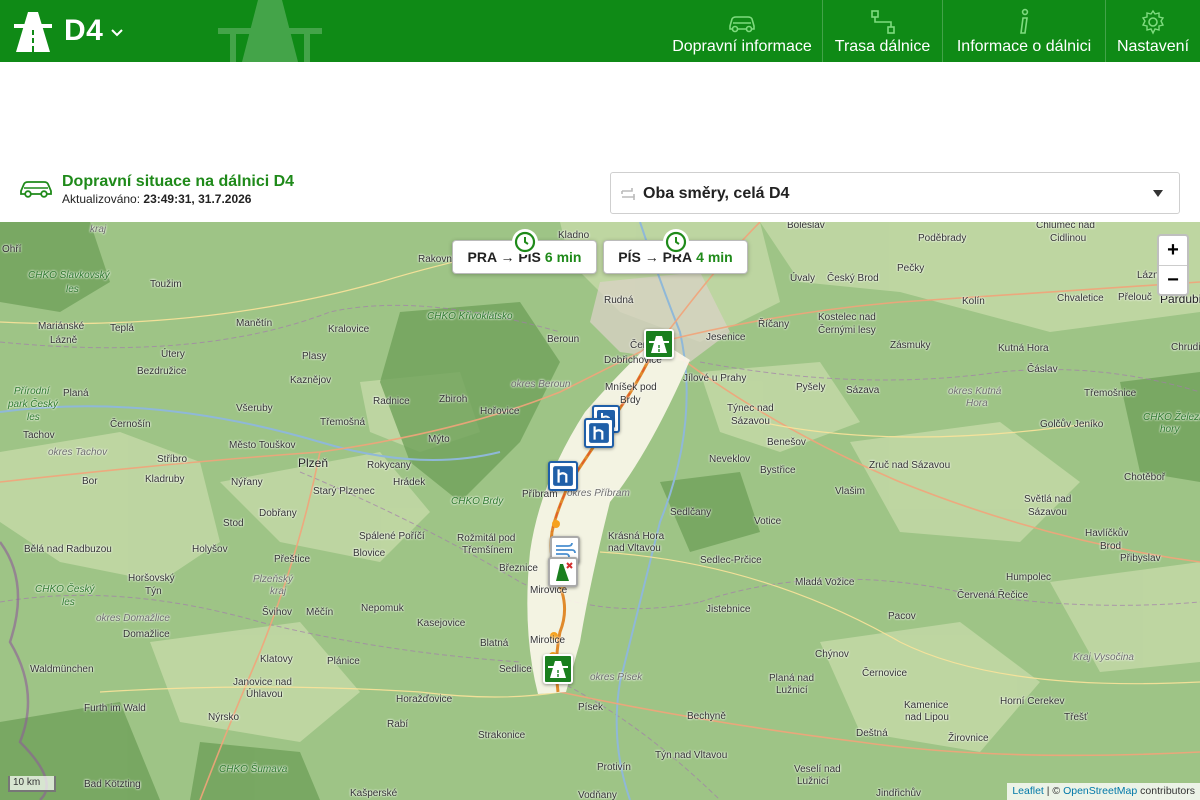  I want to click on nav-highway-info-label: Informace o dálnici, so click(1024, 46).